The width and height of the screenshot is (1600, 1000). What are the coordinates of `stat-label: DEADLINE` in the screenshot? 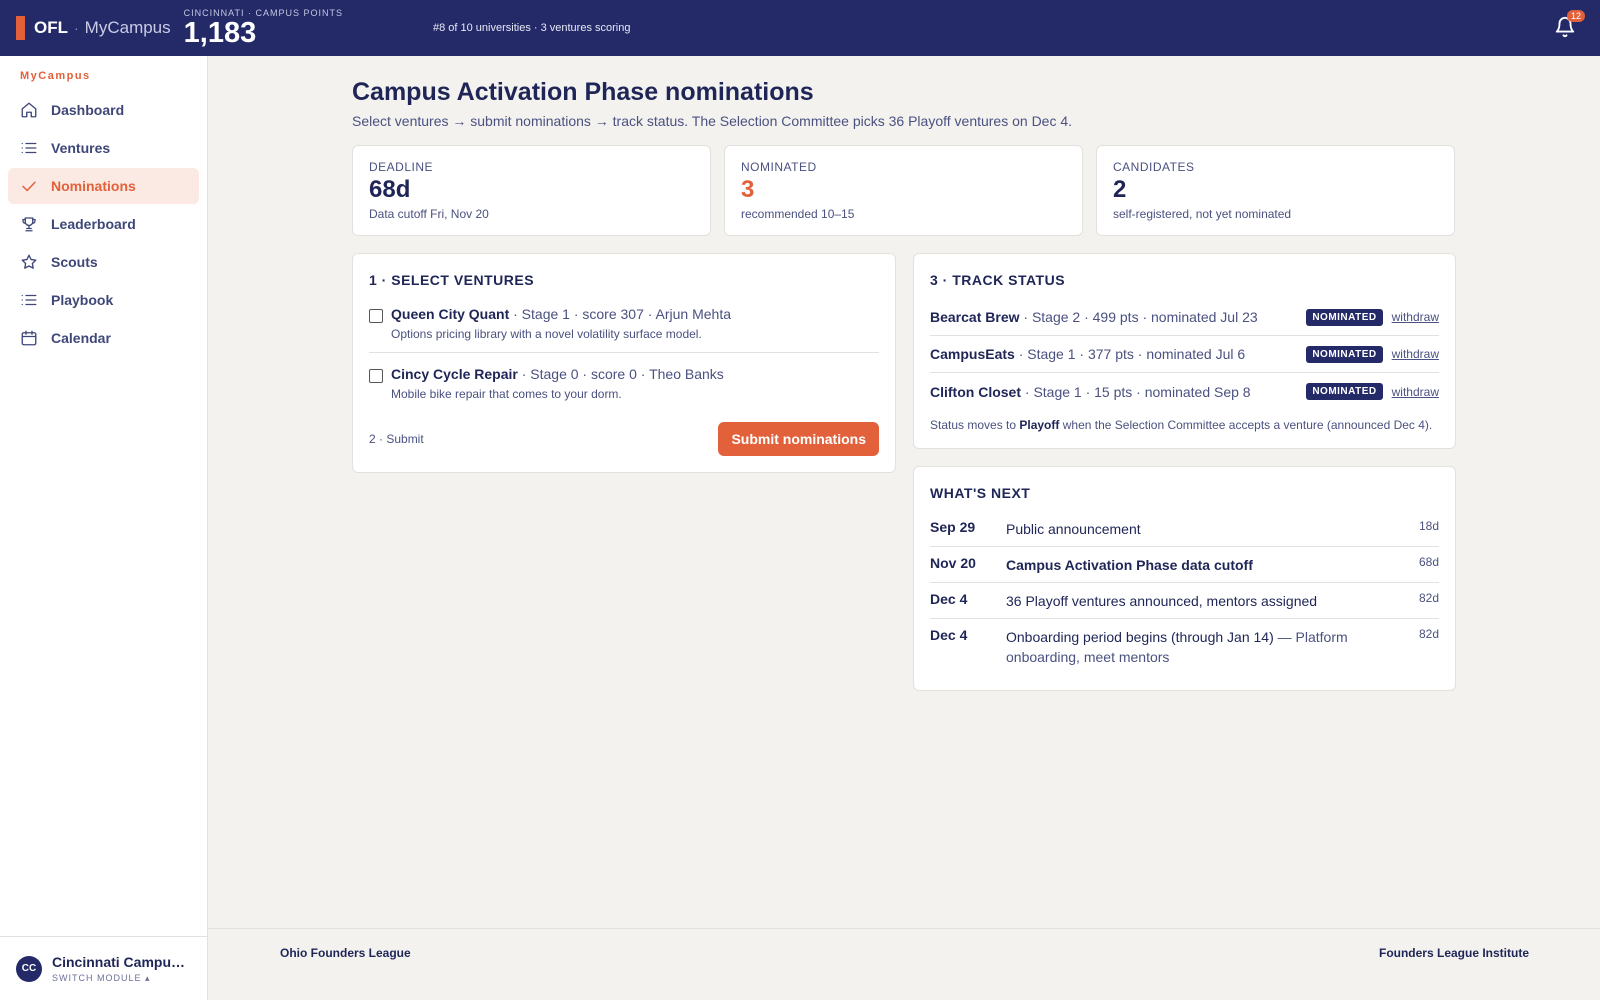 It's located at (401, 167).